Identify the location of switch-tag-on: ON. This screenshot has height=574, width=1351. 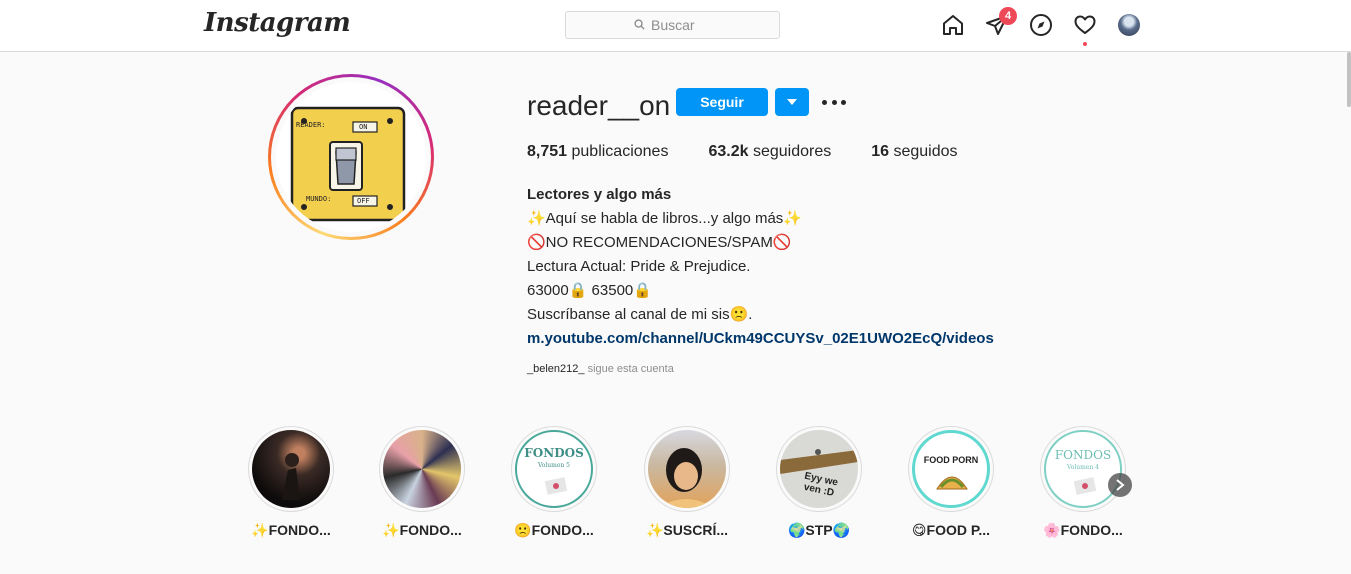
(363, 127).